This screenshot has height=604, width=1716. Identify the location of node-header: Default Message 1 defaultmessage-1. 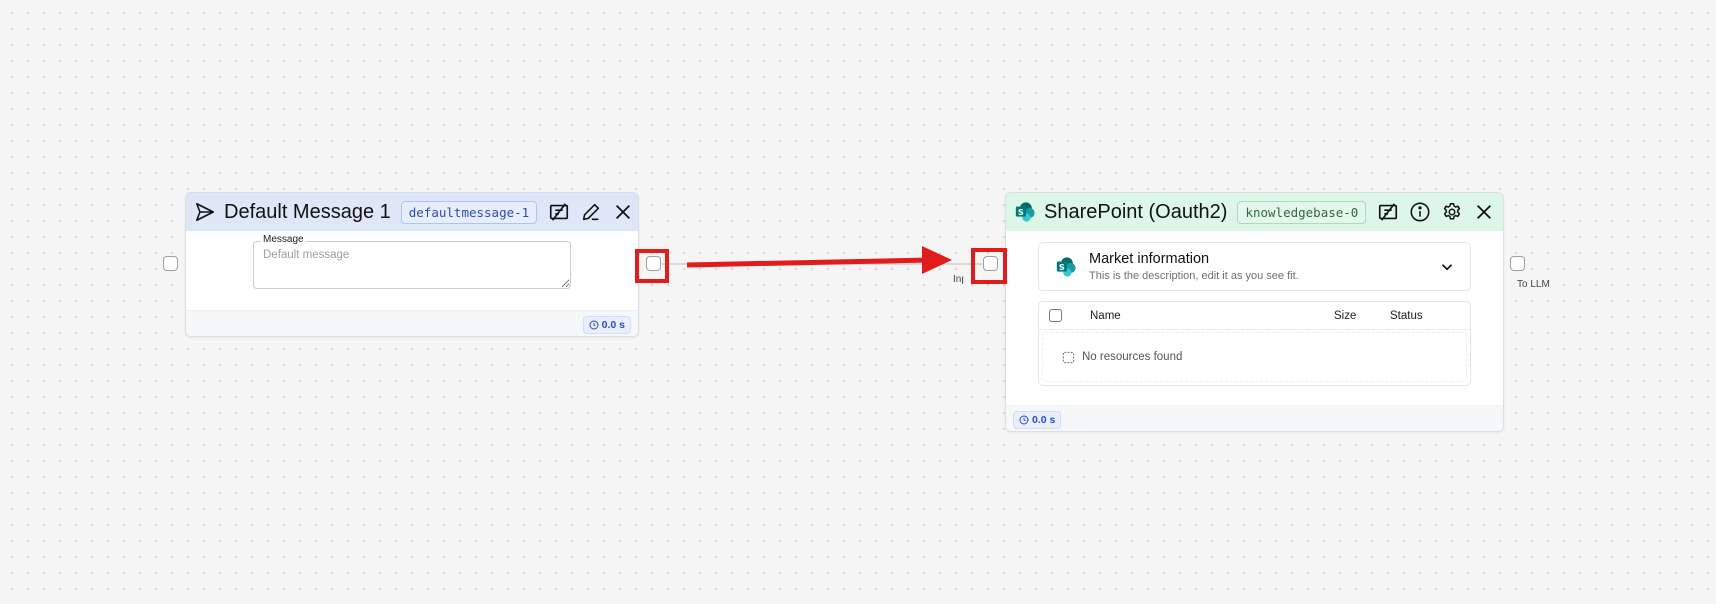
(412, 212).